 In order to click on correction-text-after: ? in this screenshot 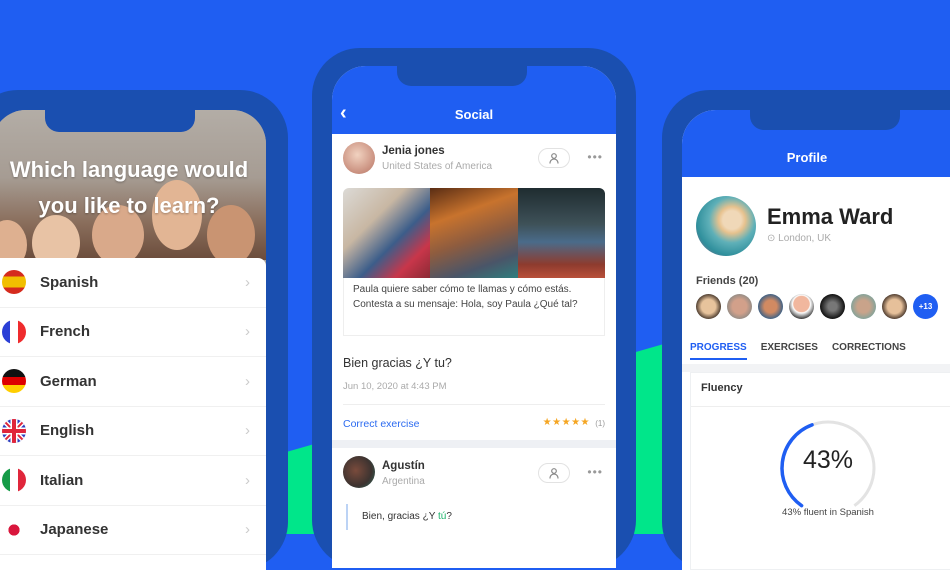, I will do `click(449, 516)`.